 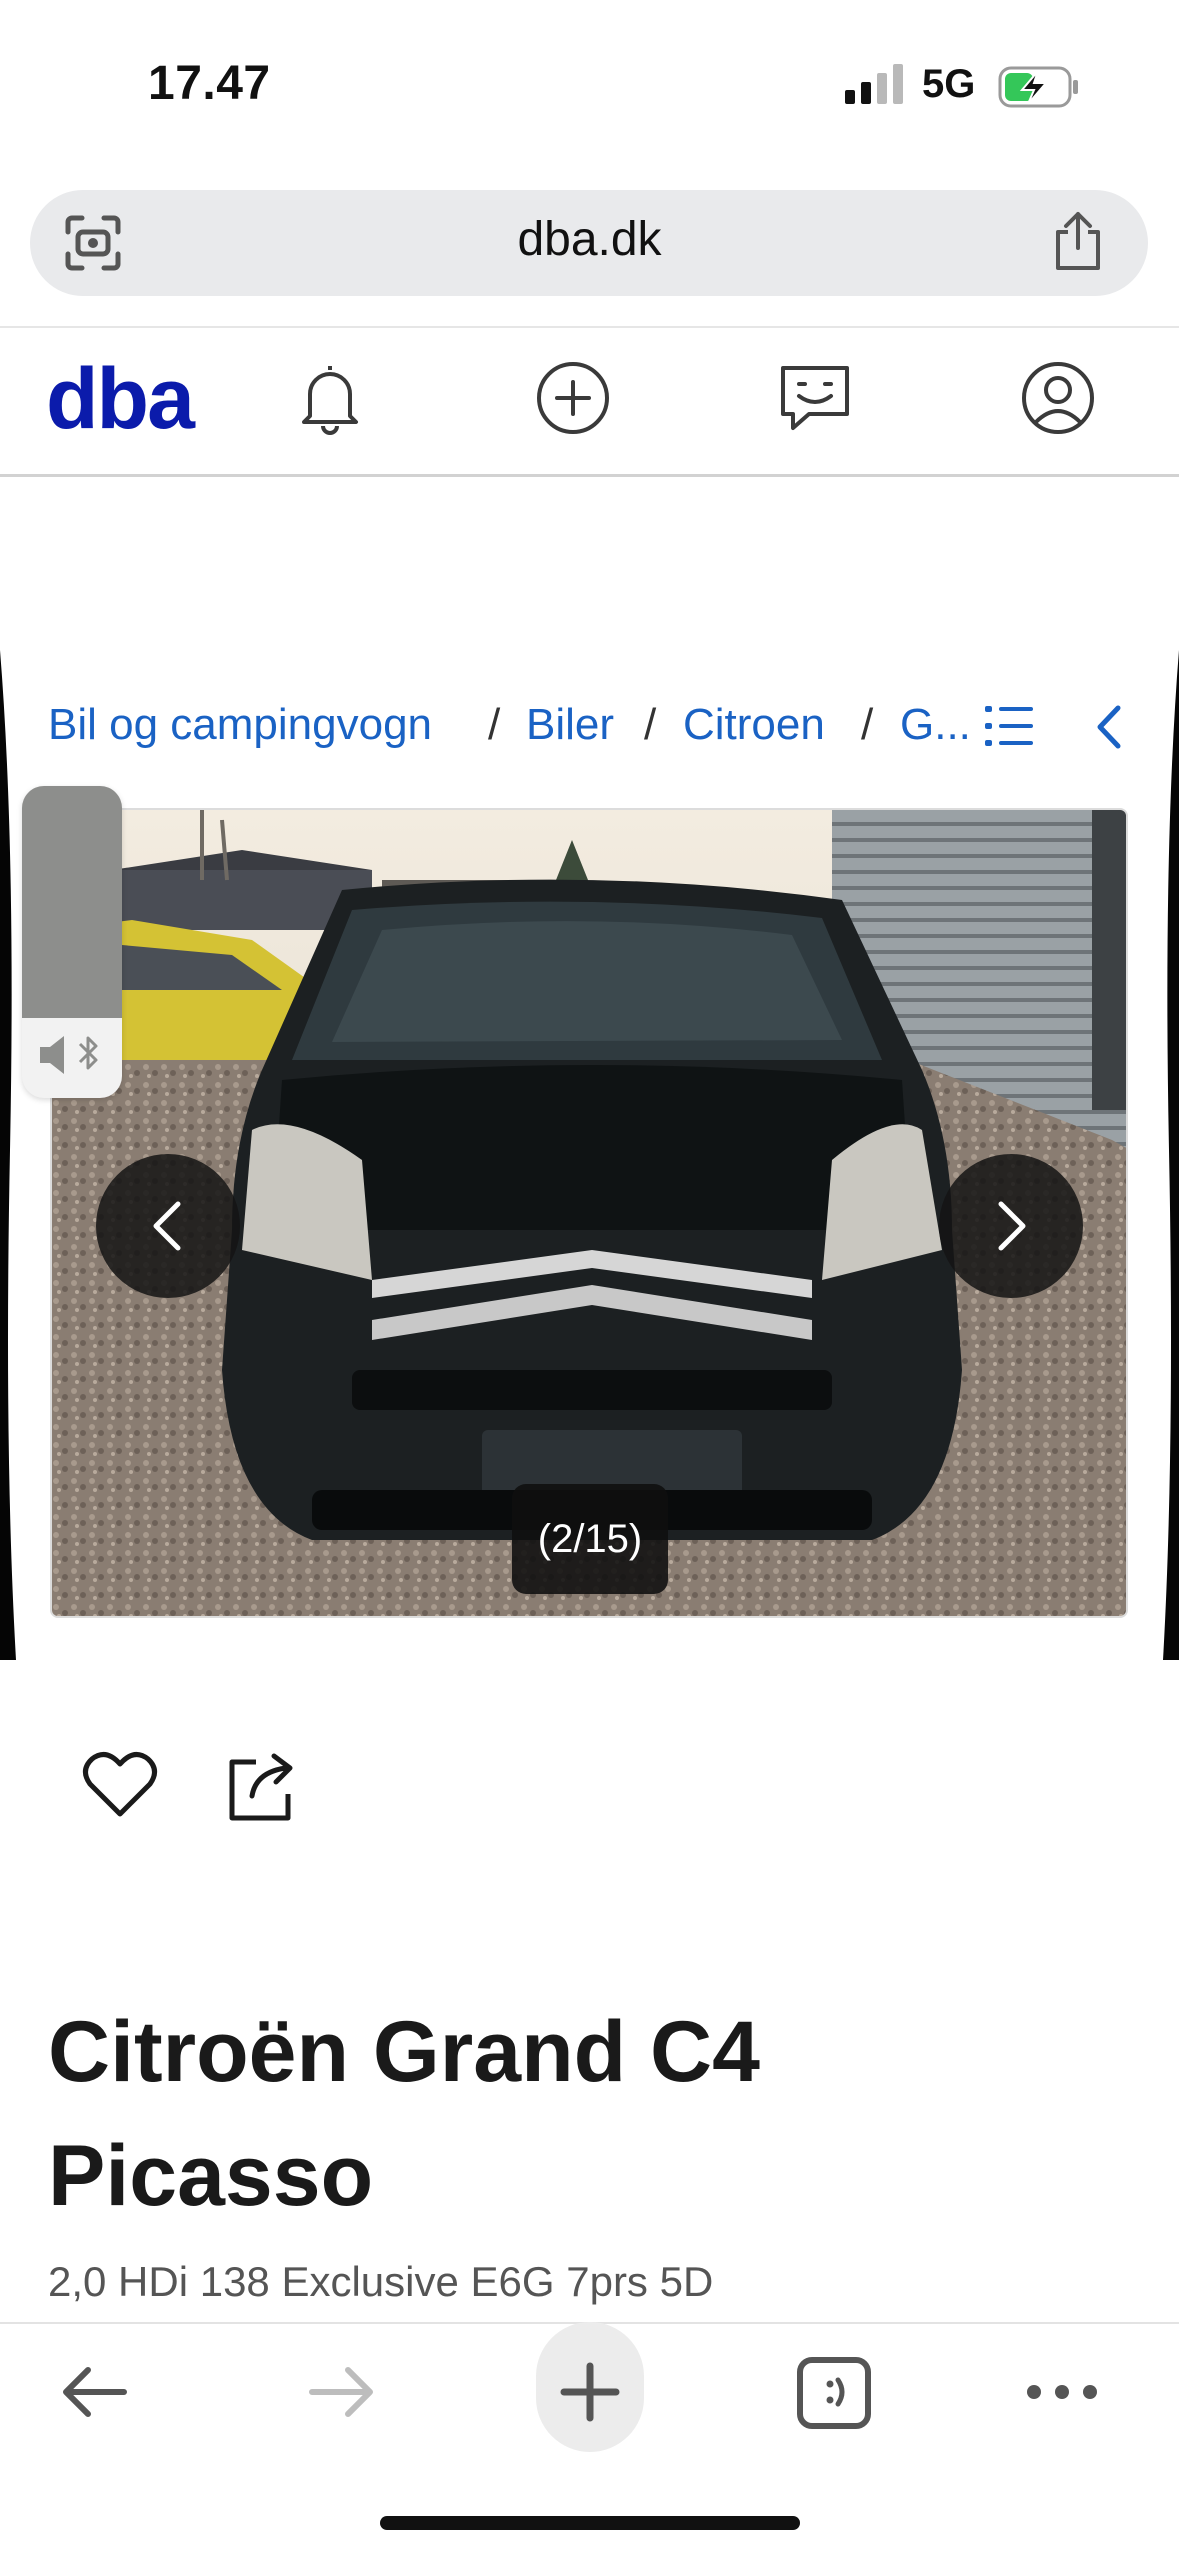 What do you see at coordinates (589, 327) in the screenshot?
I see `divider` at bounding box center [589, 327].